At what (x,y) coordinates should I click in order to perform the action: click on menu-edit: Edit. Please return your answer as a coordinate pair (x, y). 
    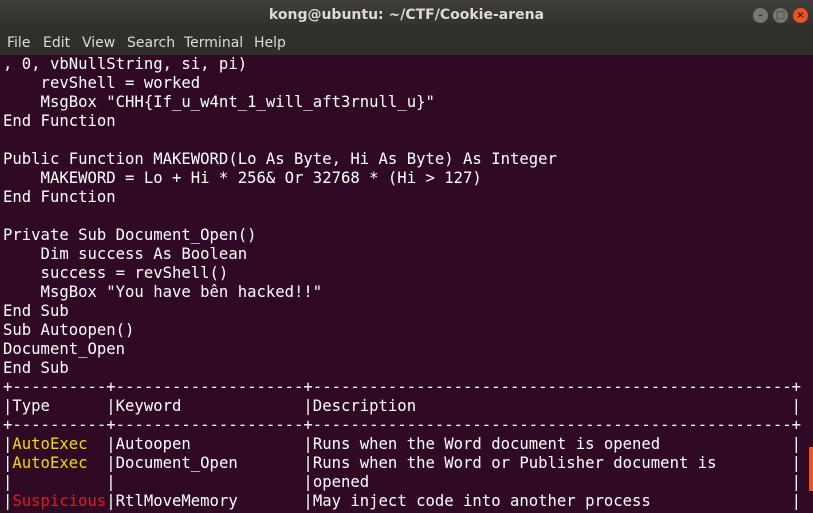
    Looking at the image, I should click on (56, 43).